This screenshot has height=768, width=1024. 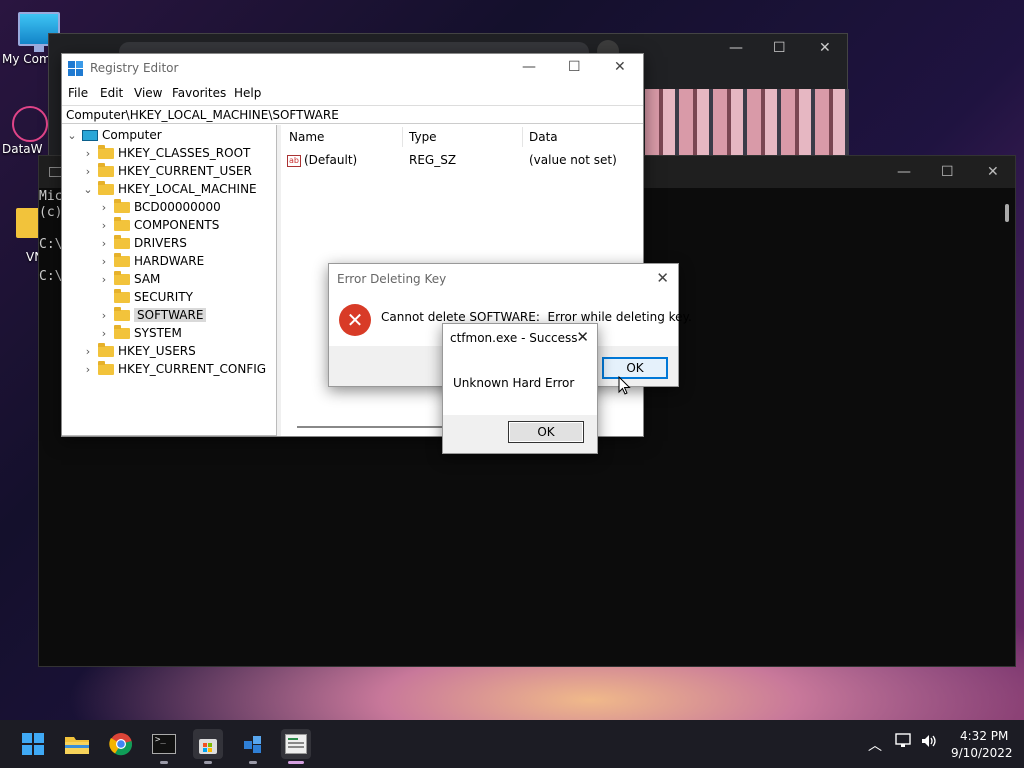 I want to click on menu-help: Help, so click(x=247, y=93).